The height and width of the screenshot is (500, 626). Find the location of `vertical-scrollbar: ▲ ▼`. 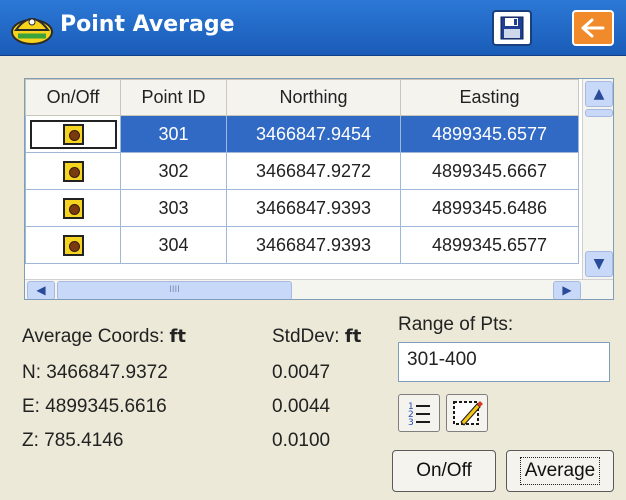

vertical-scrollbar: ▲ ▼ is located at coordinates (597, 179).